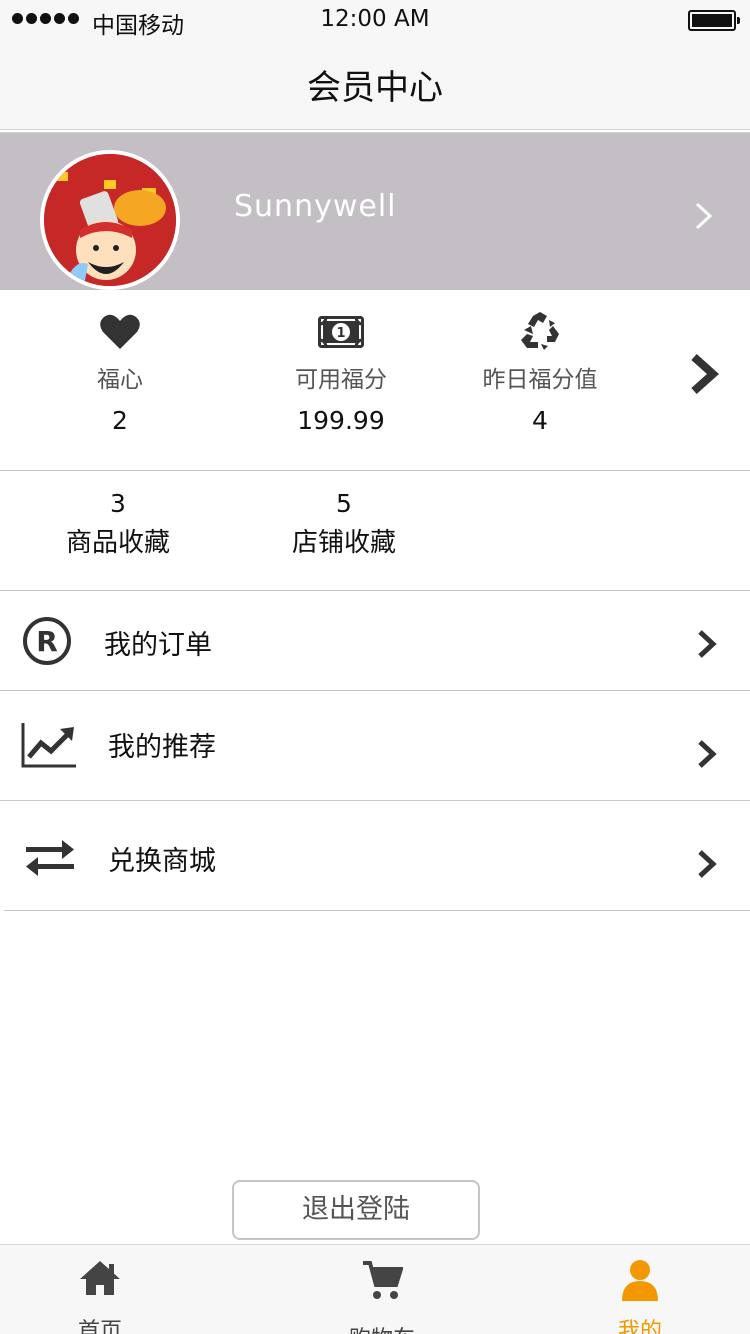 Image resolution: width=750 pixels, height=1334 pixels. What do you see at coordinates (540, 362) in the screenshot?
I see `stat-yesterday-points: 昨日福分值 4` at bounding box center [540, 362].